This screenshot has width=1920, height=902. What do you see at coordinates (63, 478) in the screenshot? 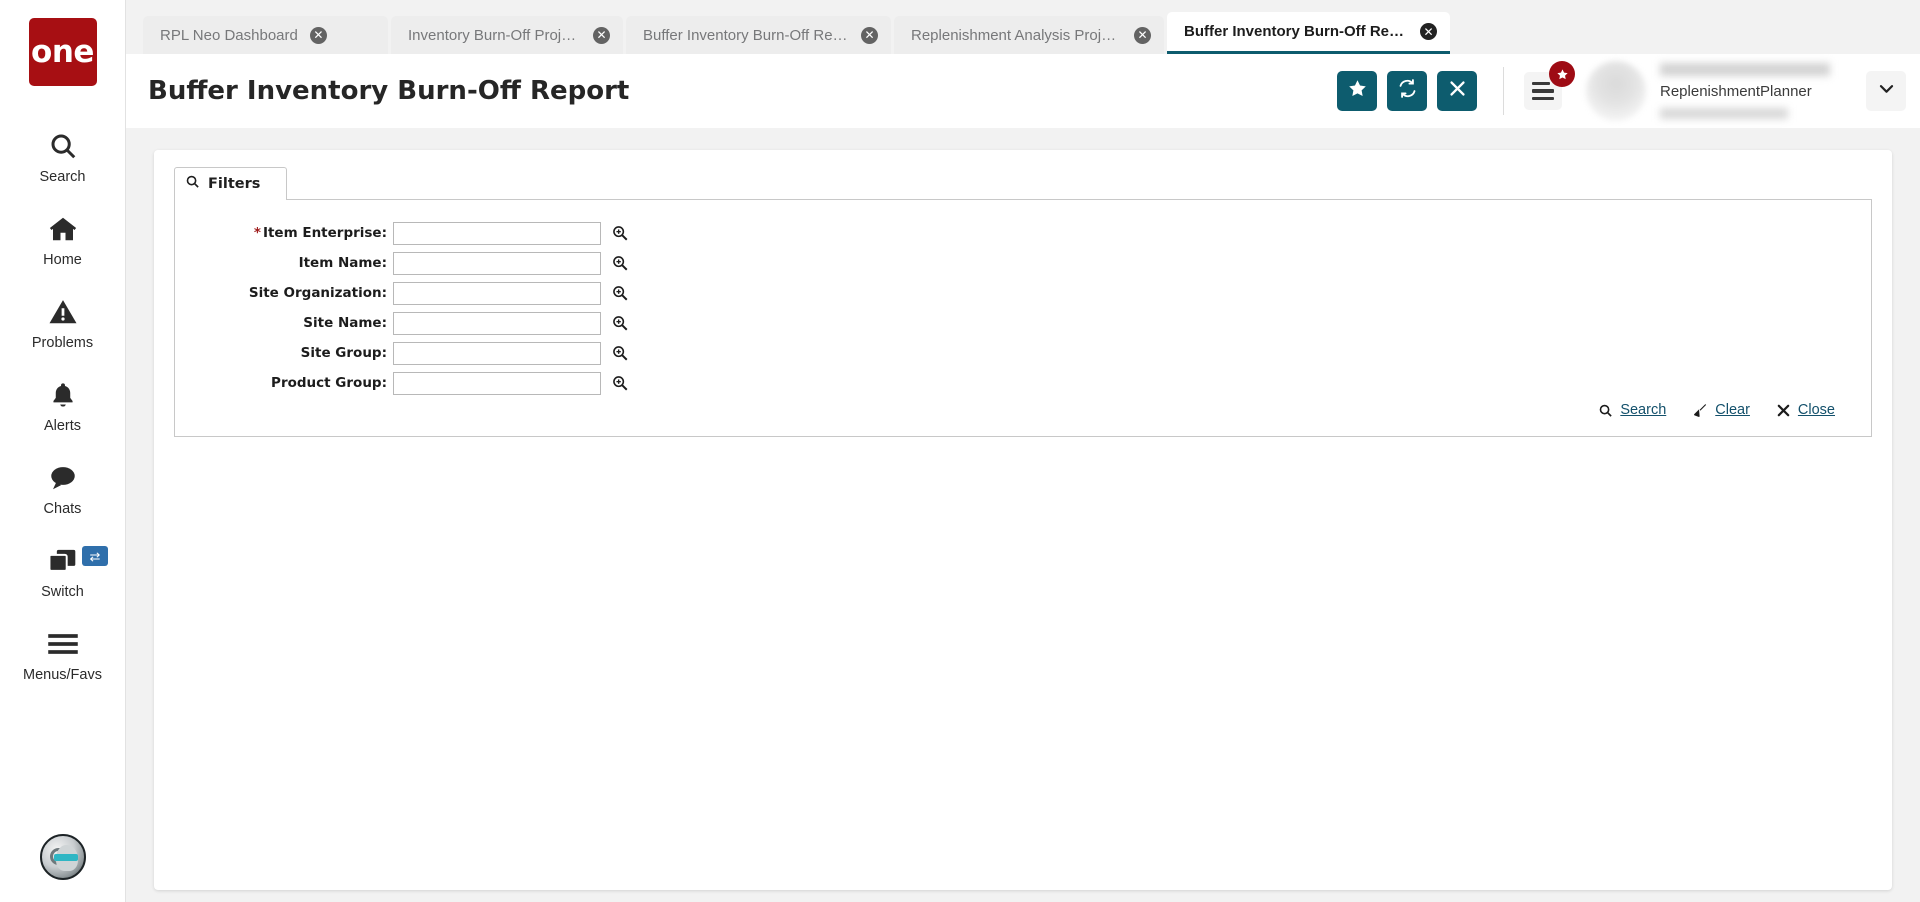
I see `chat-bubble-icon` at bounding box center [63, 478].